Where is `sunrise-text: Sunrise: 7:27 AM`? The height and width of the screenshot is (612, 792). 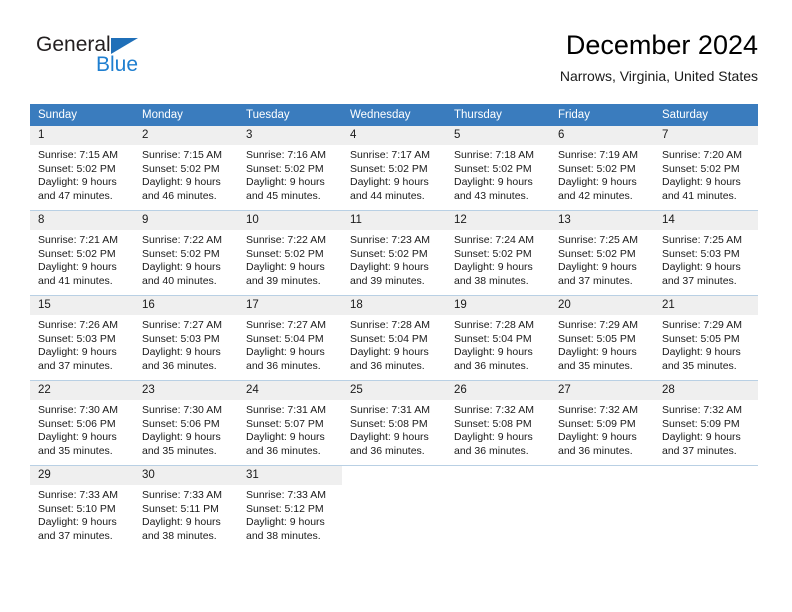
sunrise-text: Sunrise: 7:27 AM is located at coordinates (182, 325).